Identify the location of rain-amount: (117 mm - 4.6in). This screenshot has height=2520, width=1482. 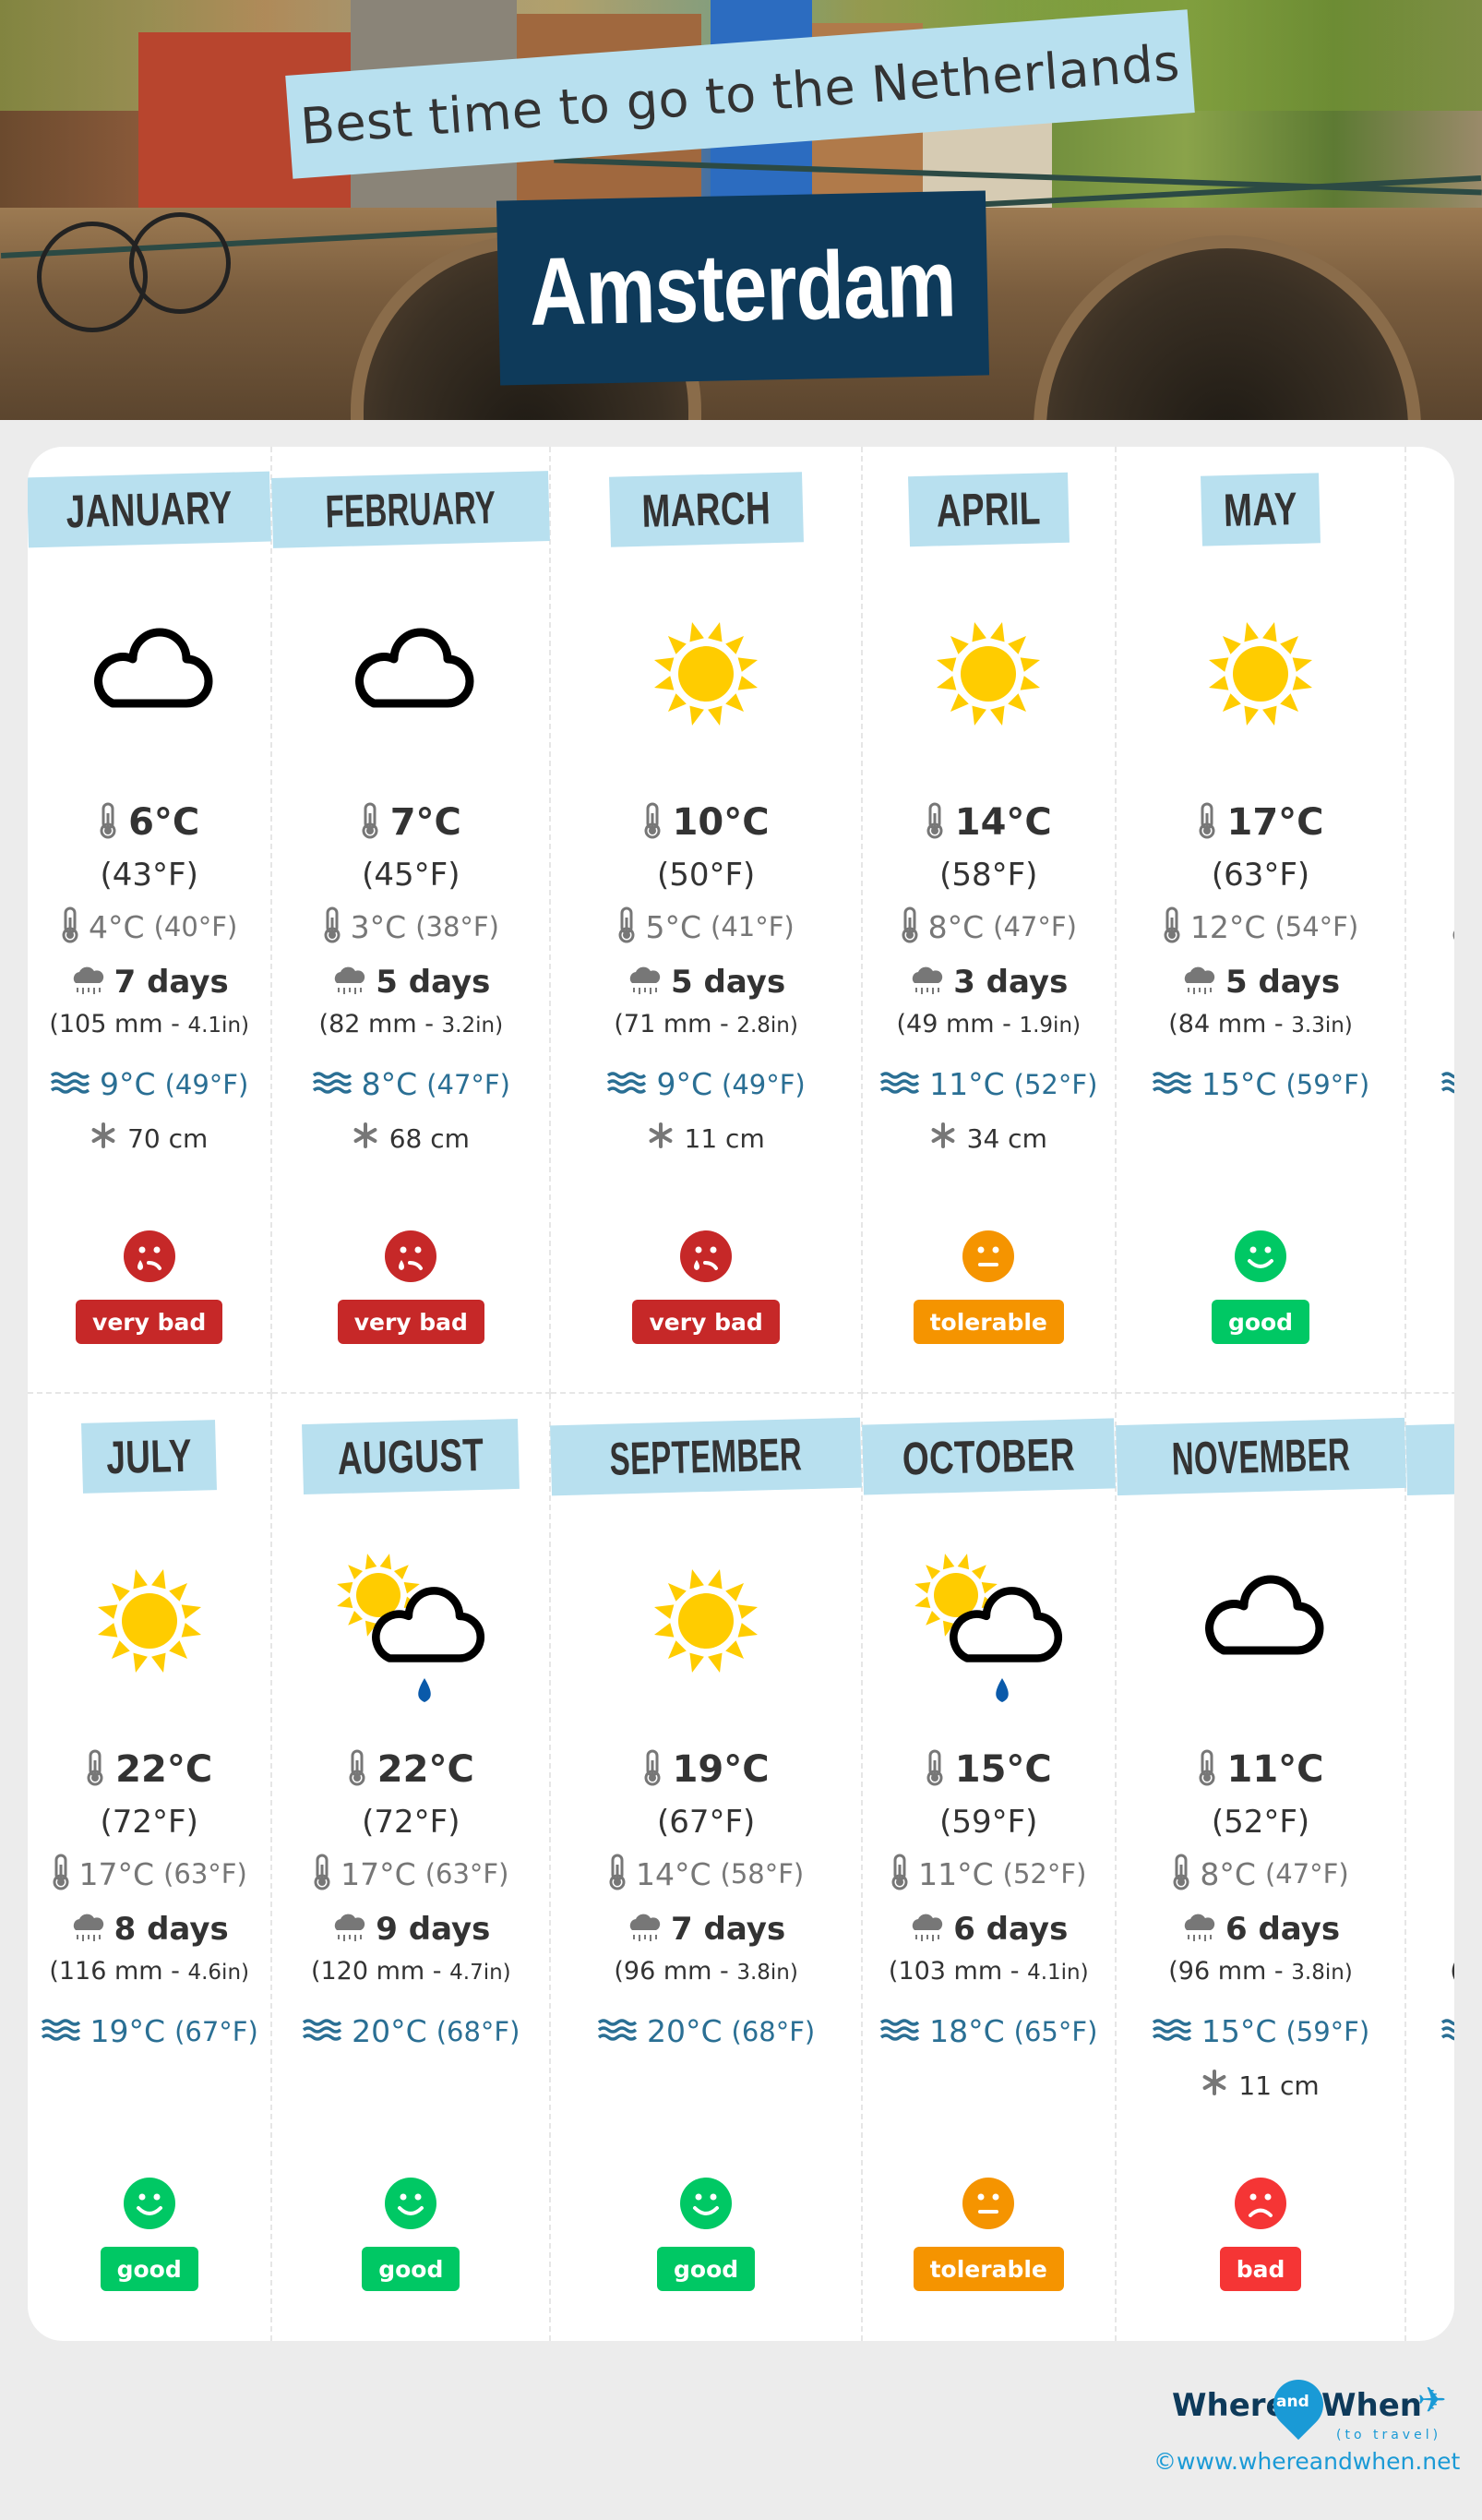
(1452, 1971).